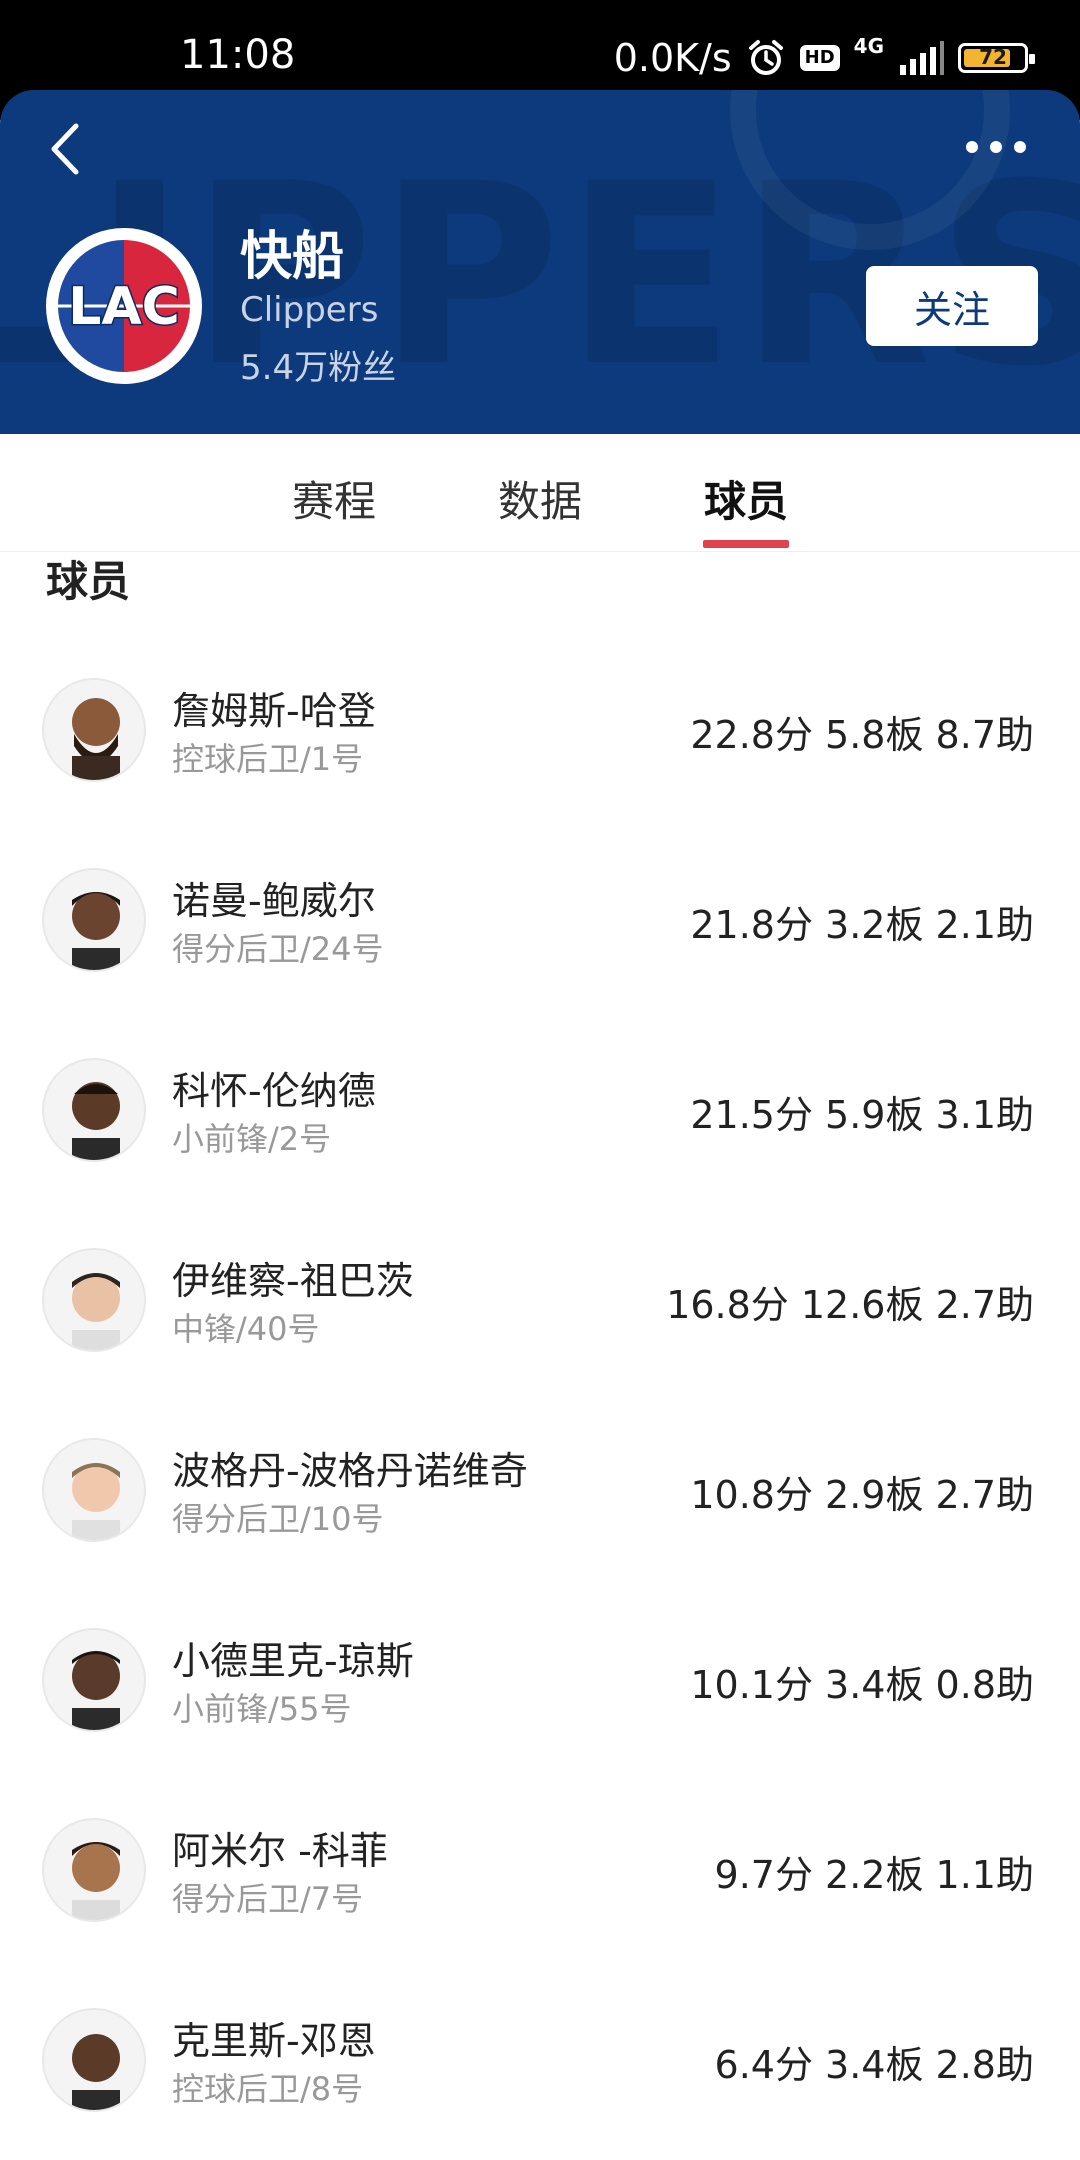  Describe the element at coordinates (672, 58) in the screenshot. I see `network-speed: 0.0K/s` at that location.